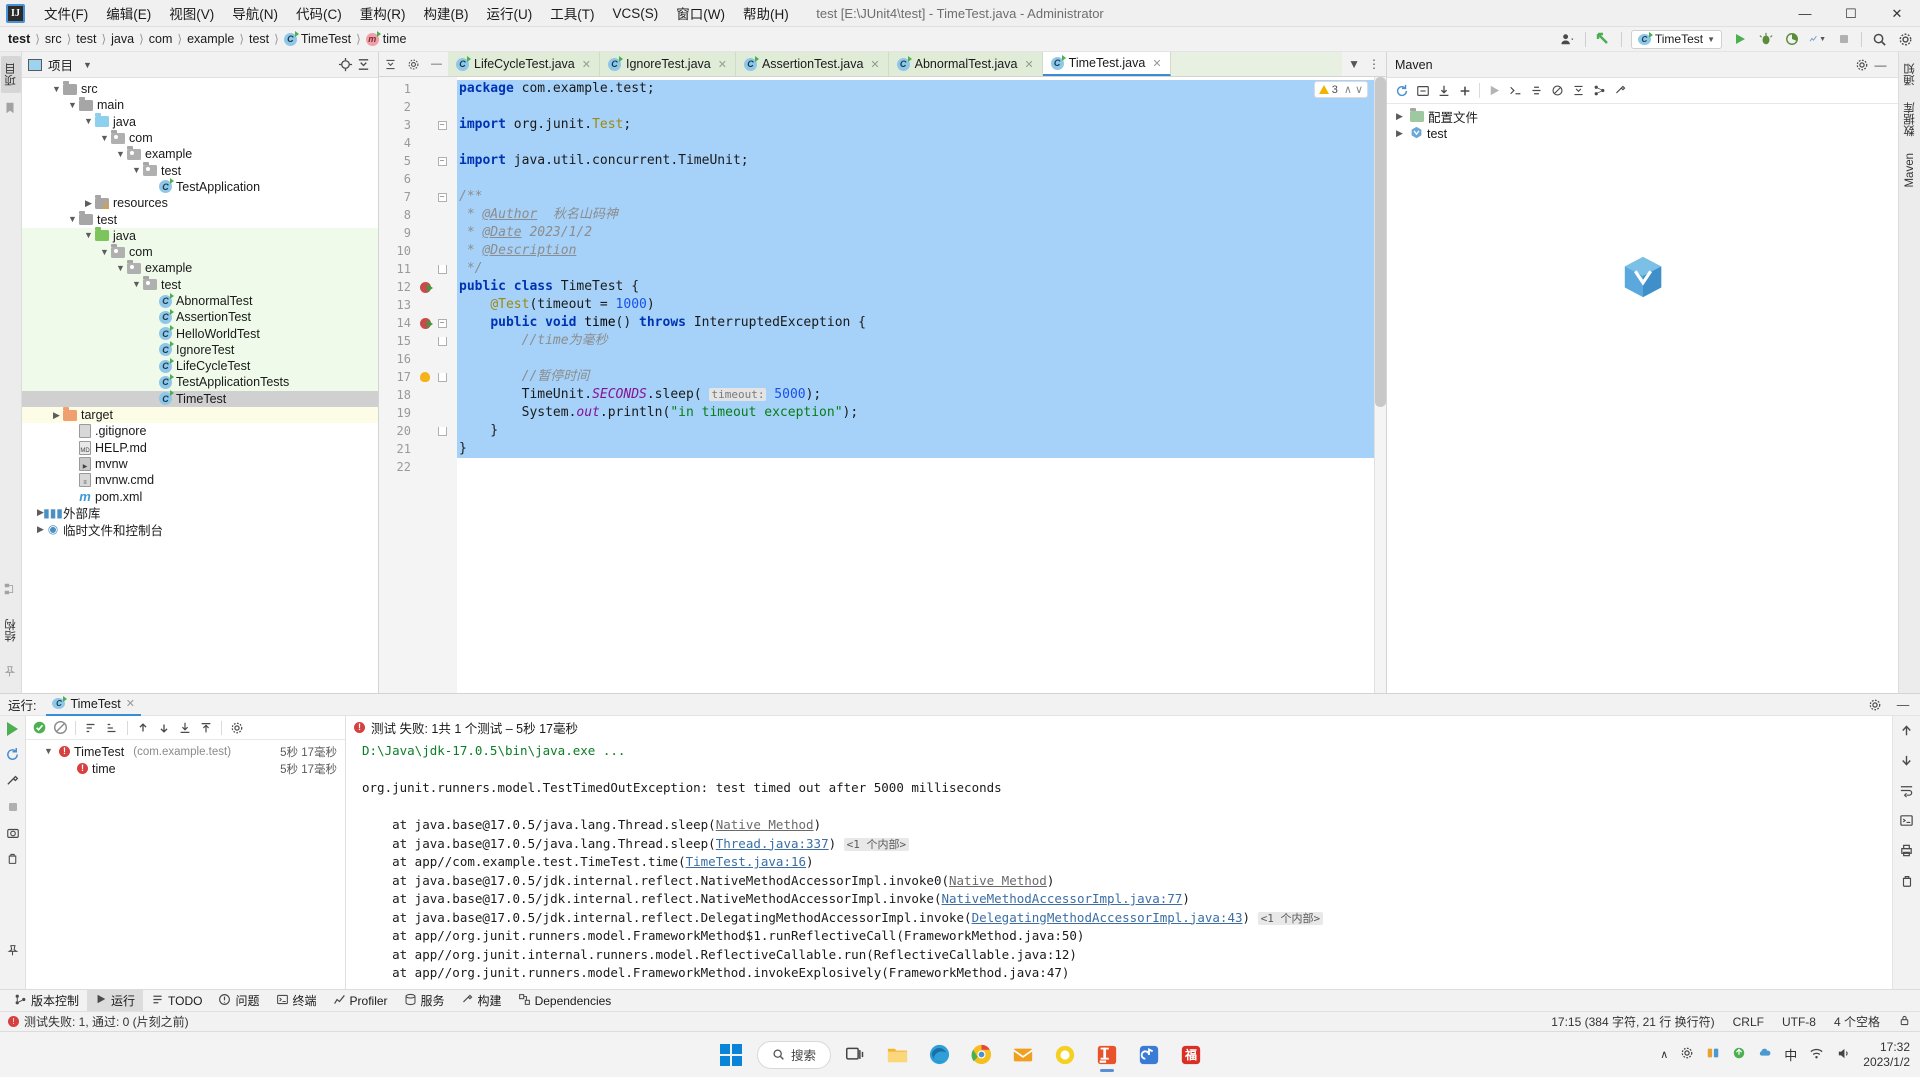 This screenshot has height=1077, width=1920. What do you see at coordinates (1106, 64) in the screenshot?
I see `editor-tab: C TimeTest.java ✕` at bounding box center [1106, 64].